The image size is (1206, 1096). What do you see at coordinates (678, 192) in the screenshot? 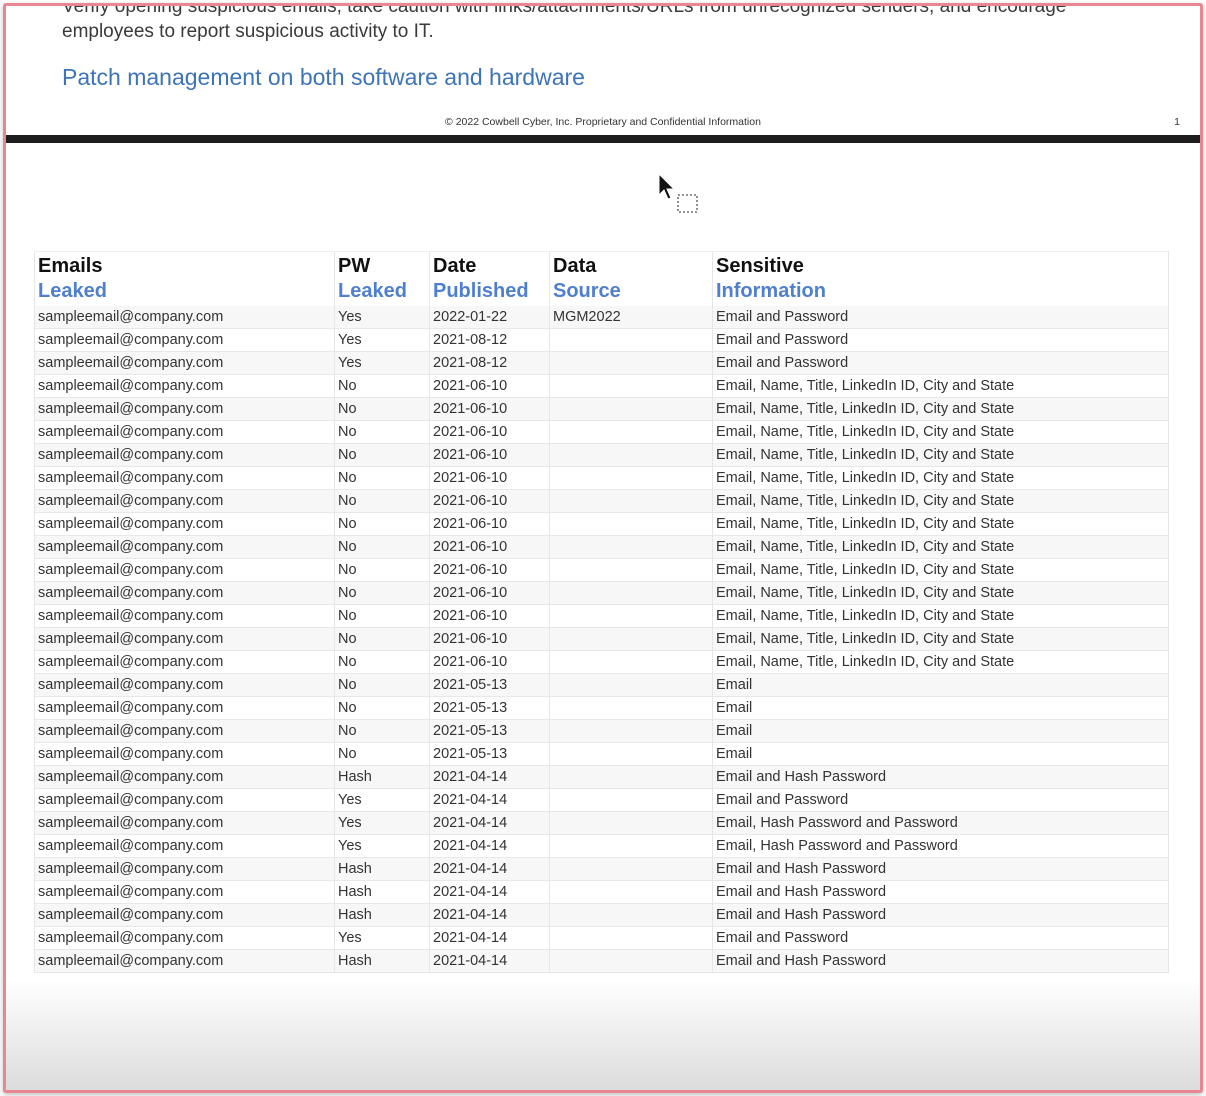
I see `arrow-cursor-icon` at bounding box center [678, 192].